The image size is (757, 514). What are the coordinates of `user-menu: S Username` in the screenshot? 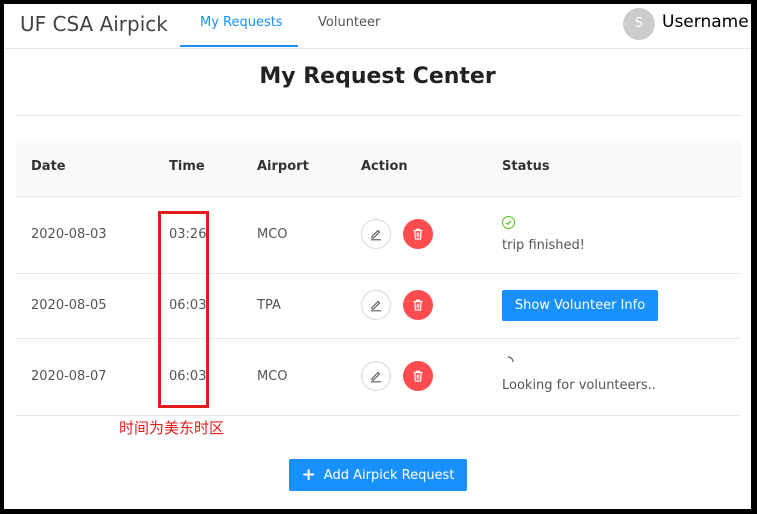 It's located at (678, 26).